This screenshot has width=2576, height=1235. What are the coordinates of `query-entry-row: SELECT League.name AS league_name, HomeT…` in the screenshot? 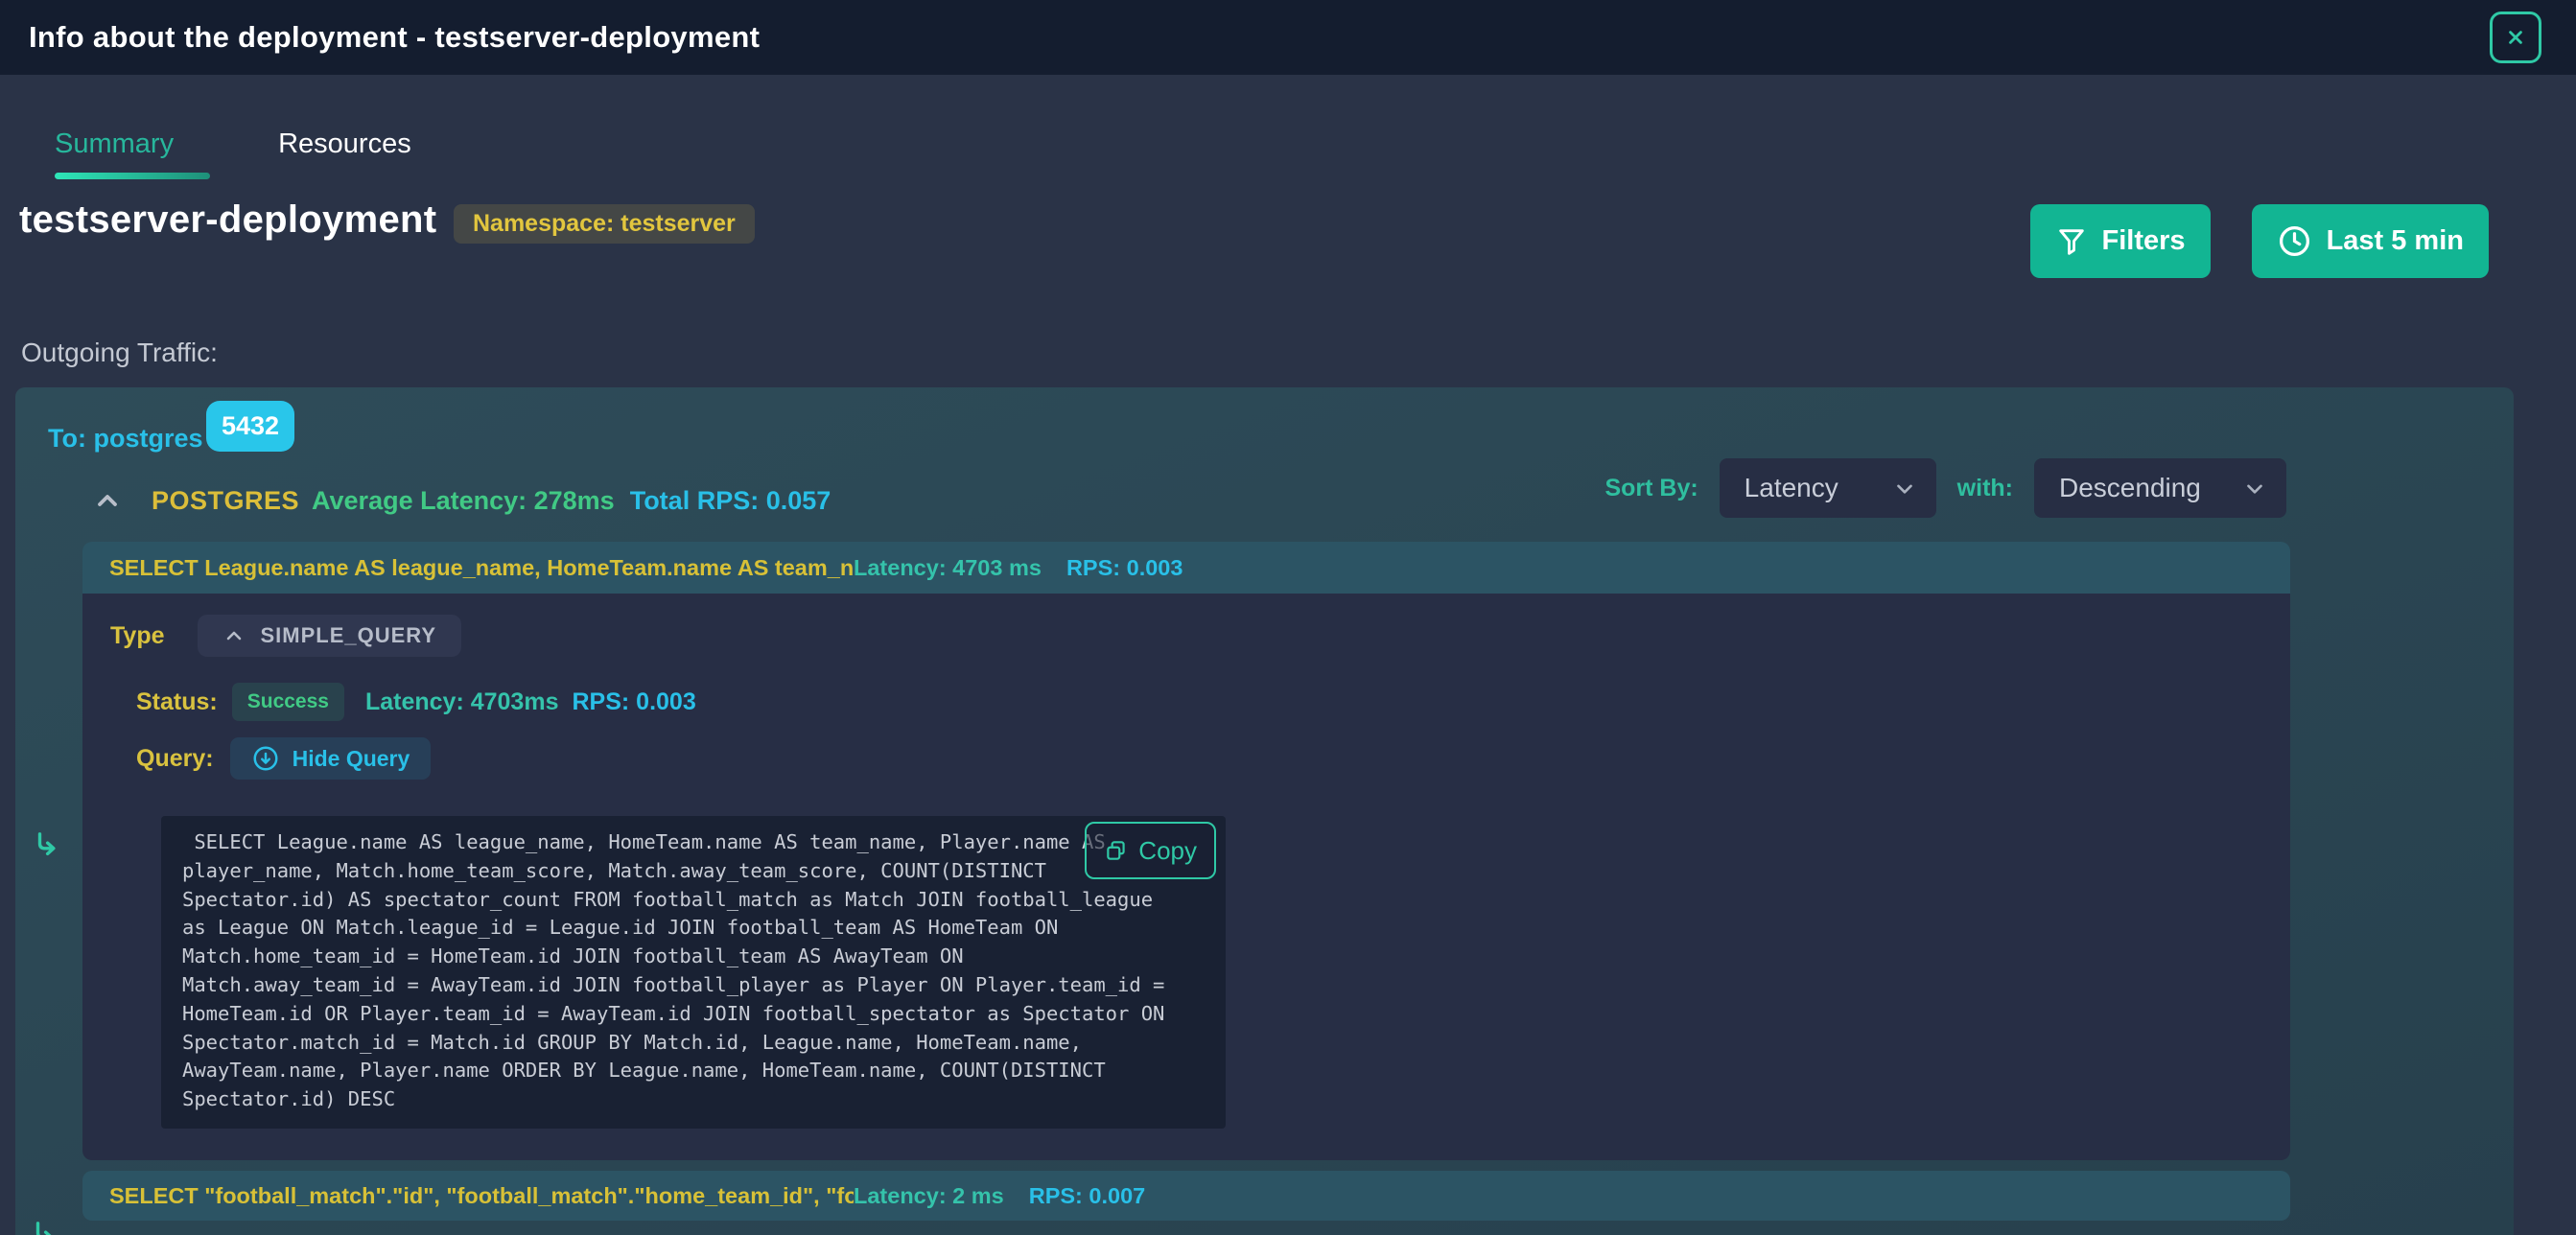 It's located at (1186, 568).